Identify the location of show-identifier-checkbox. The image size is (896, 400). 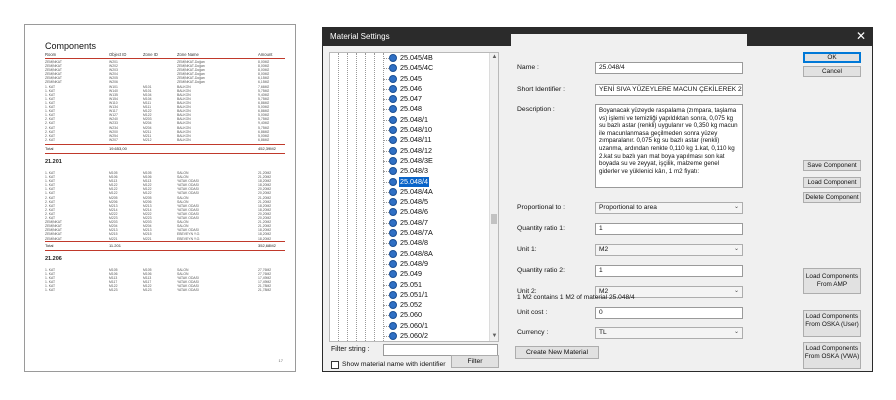
(335, 365).